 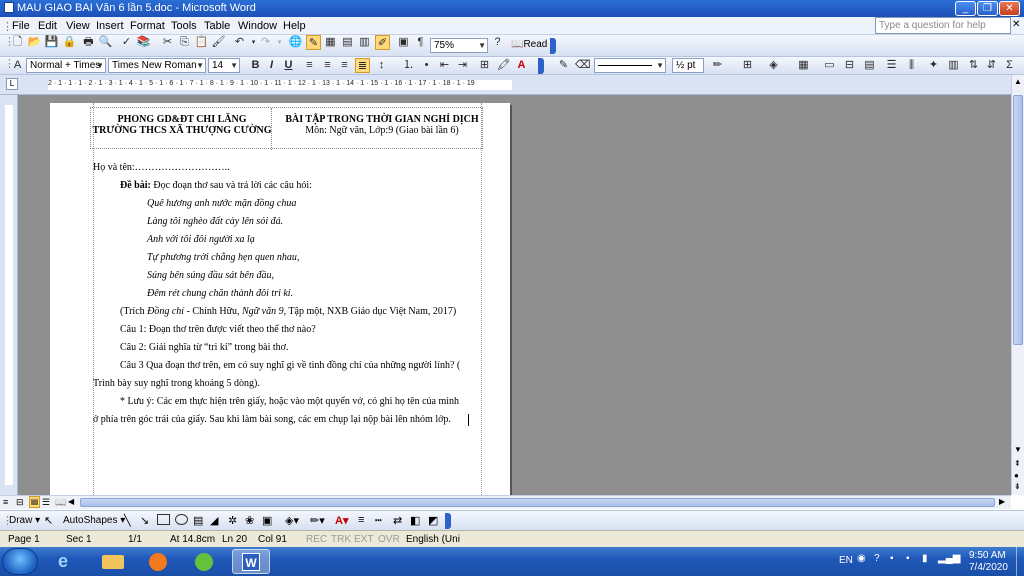 I want to click on merge-cells-icon: ▭, so click(x=829, y=65).